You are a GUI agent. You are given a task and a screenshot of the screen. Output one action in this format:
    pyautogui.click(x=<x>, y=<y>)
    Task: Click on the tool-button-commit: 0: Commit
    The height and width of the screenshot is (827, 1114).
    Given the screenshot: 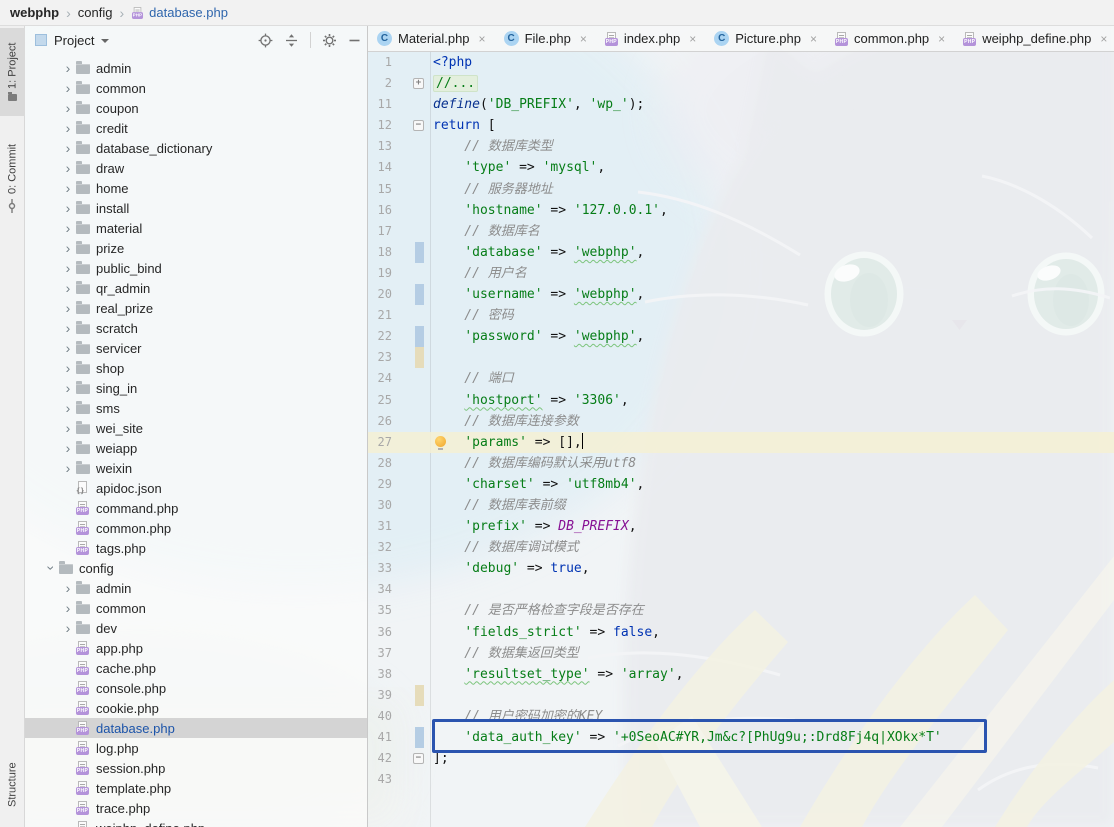 What is the action you would take?
    pyautogui.click(x=12, y=178)
    